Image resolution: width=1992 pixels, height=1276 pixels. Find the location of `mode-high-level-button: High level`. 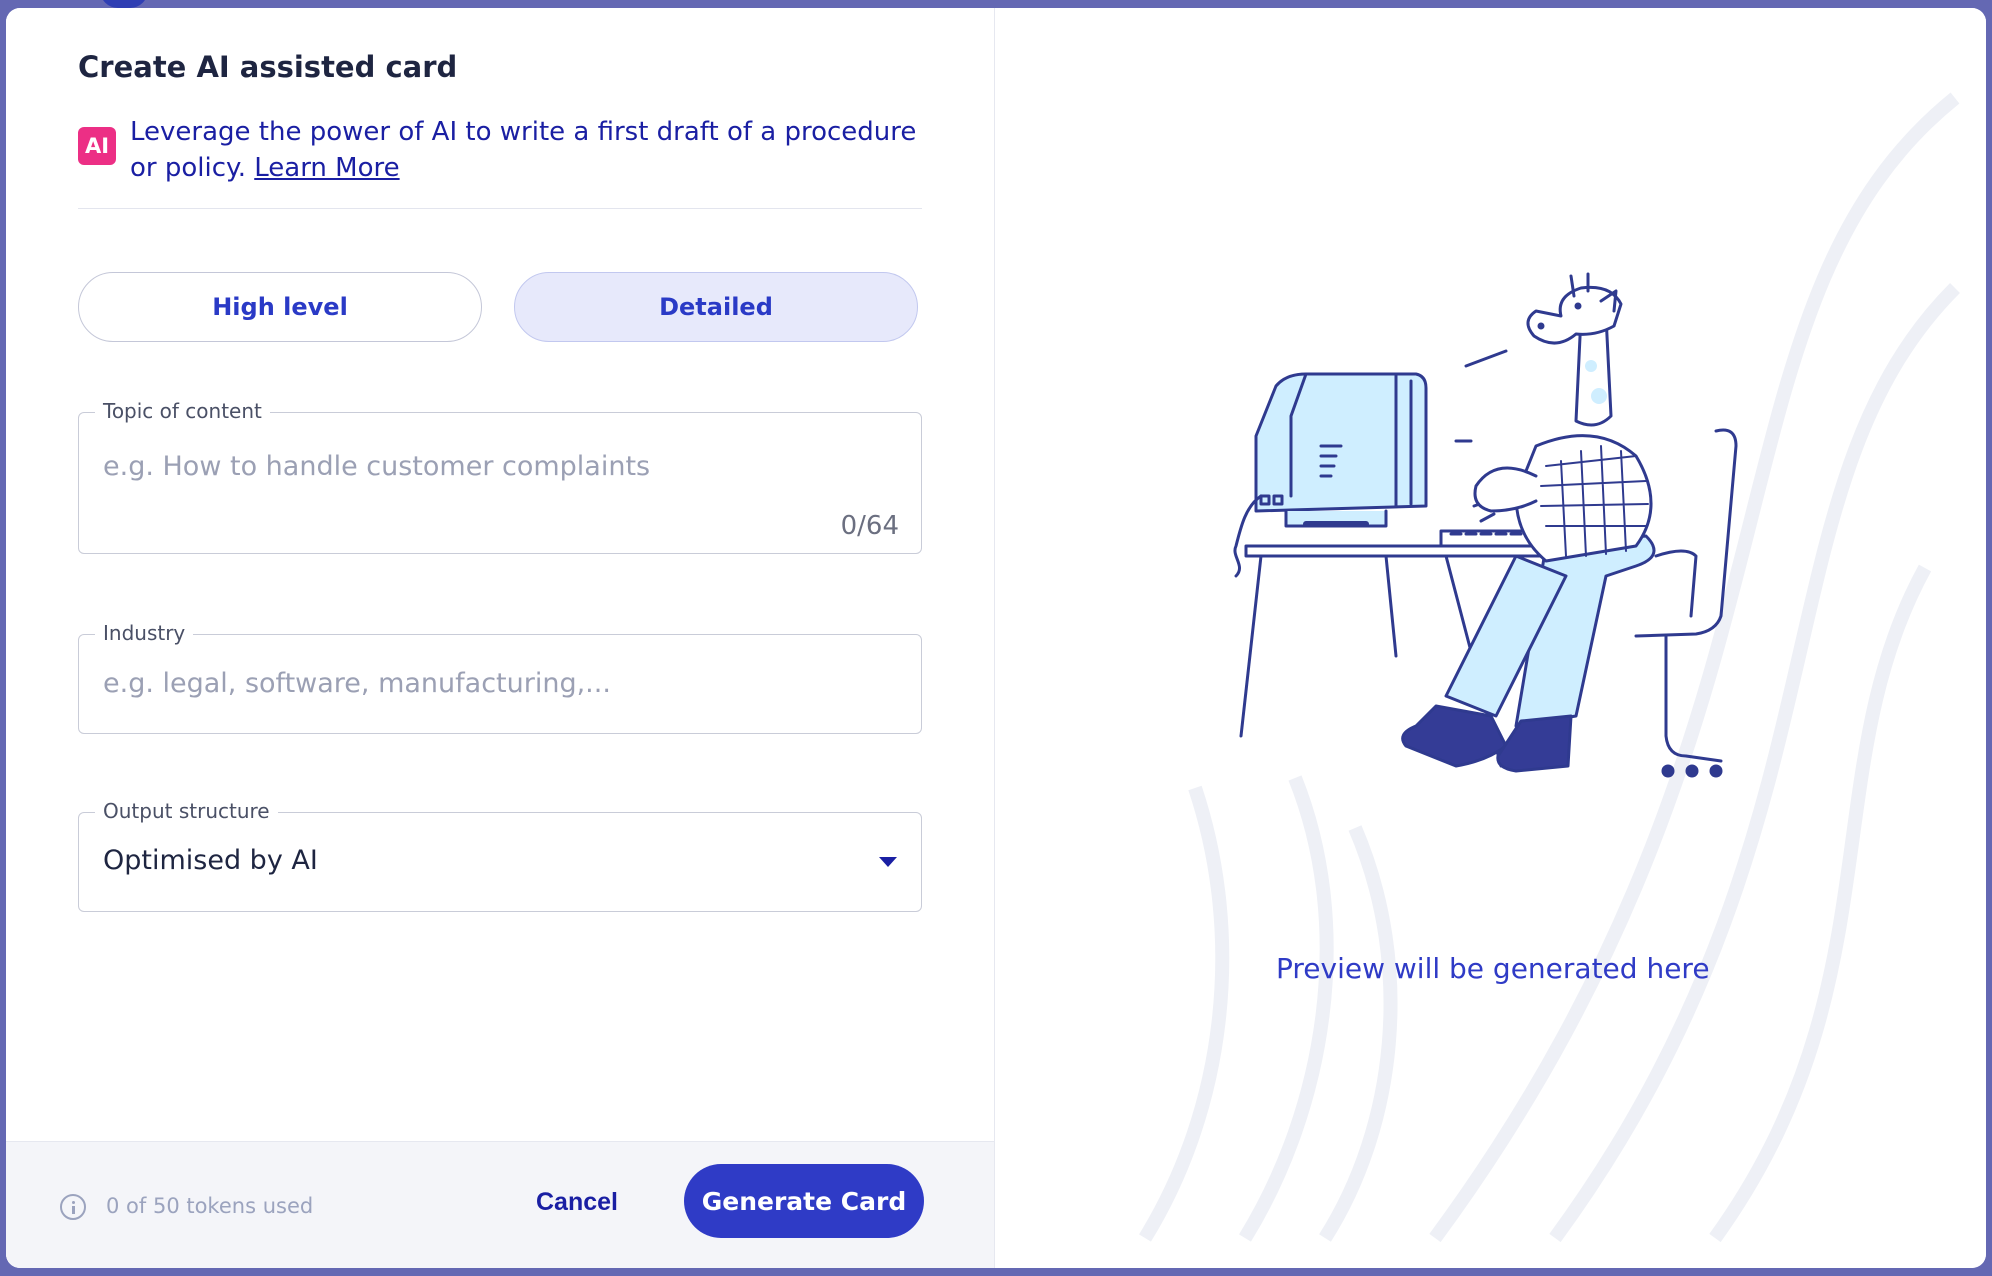

mode-high-level-button: High level is located at coordinates (280, 307).